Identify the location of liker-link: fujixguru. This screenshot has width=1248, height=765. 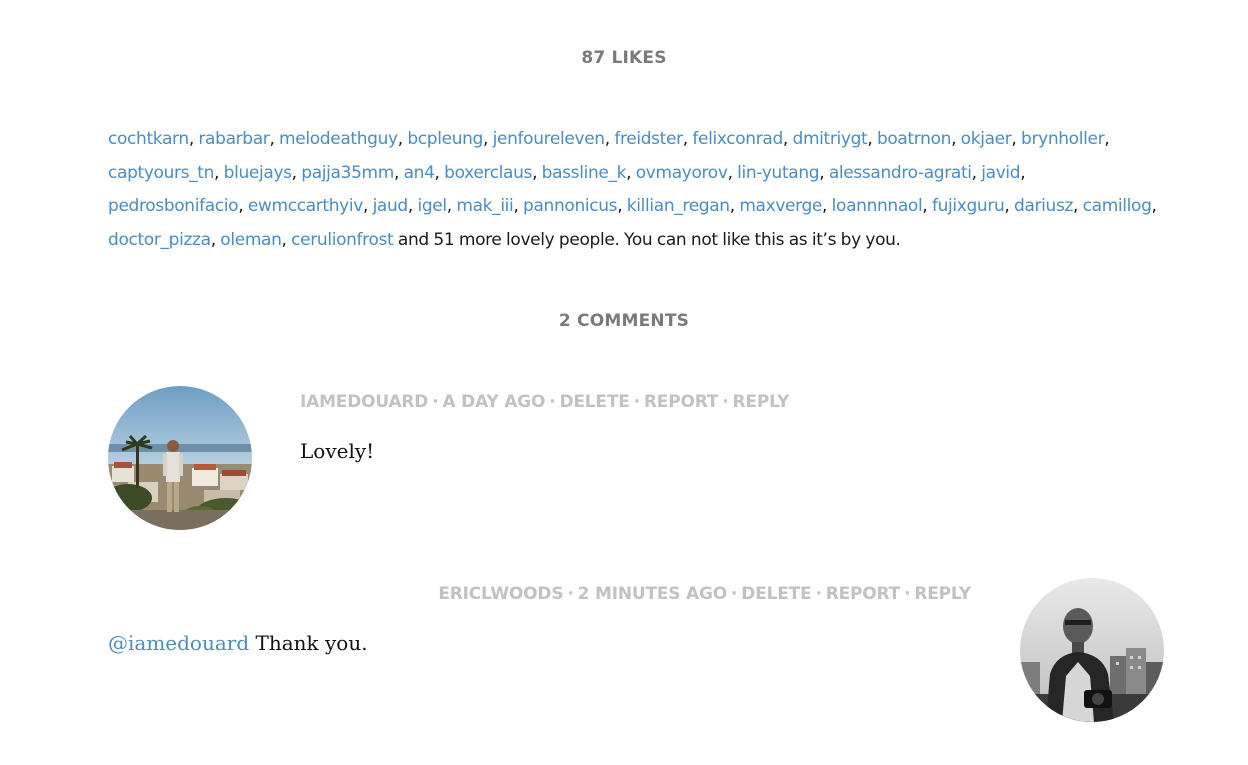
(968, 206).